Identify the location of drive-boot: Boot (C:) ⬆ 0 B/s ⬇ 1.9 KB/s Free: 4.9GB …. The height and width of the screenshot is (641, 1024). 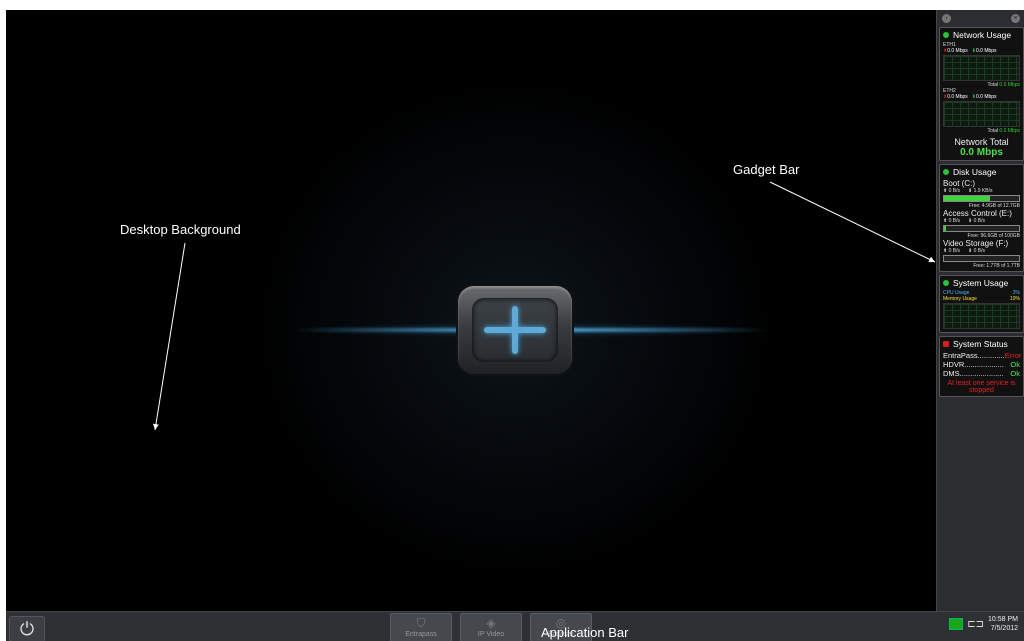
(981, 194).